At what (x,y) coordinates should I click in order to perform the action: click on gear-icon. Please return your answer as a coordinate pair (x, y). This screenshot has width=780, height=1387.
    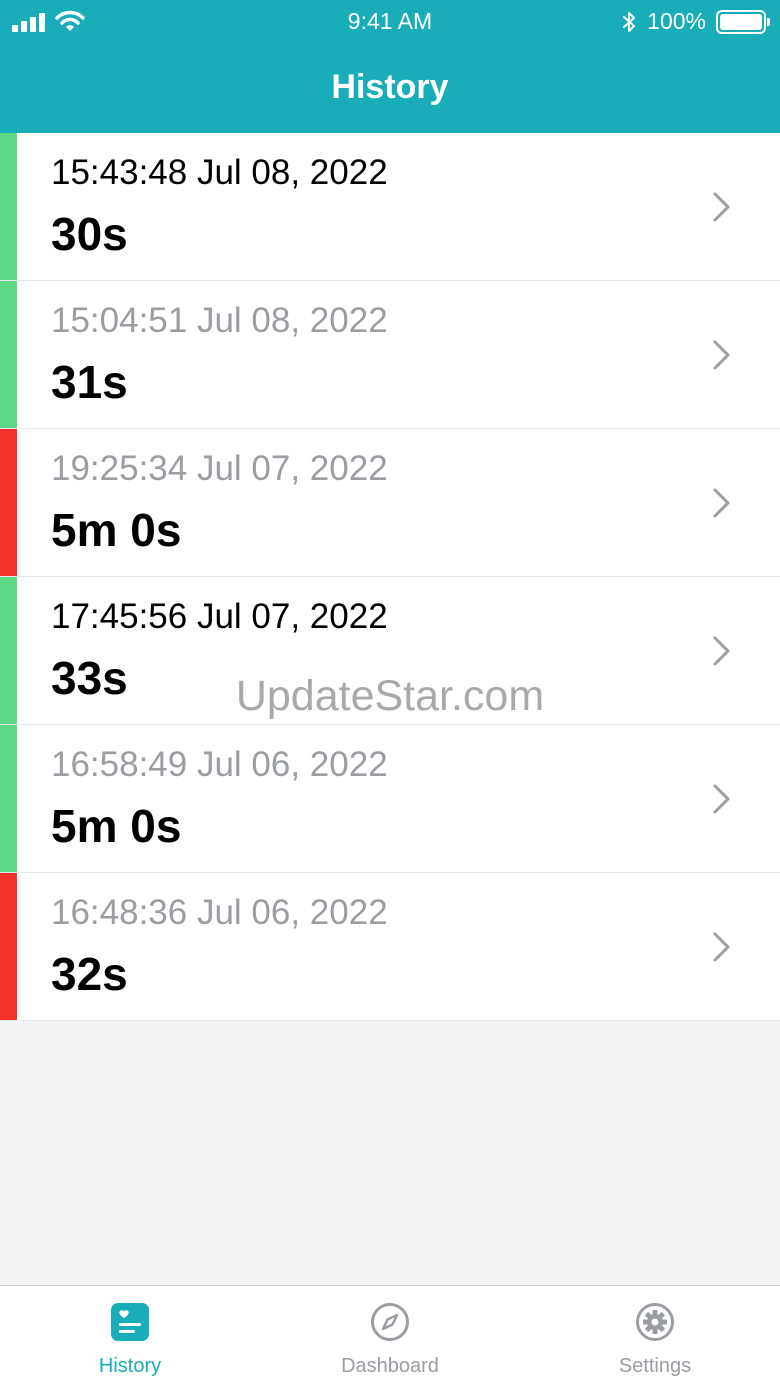
    Looking at the image, I should click on (655, 1322).